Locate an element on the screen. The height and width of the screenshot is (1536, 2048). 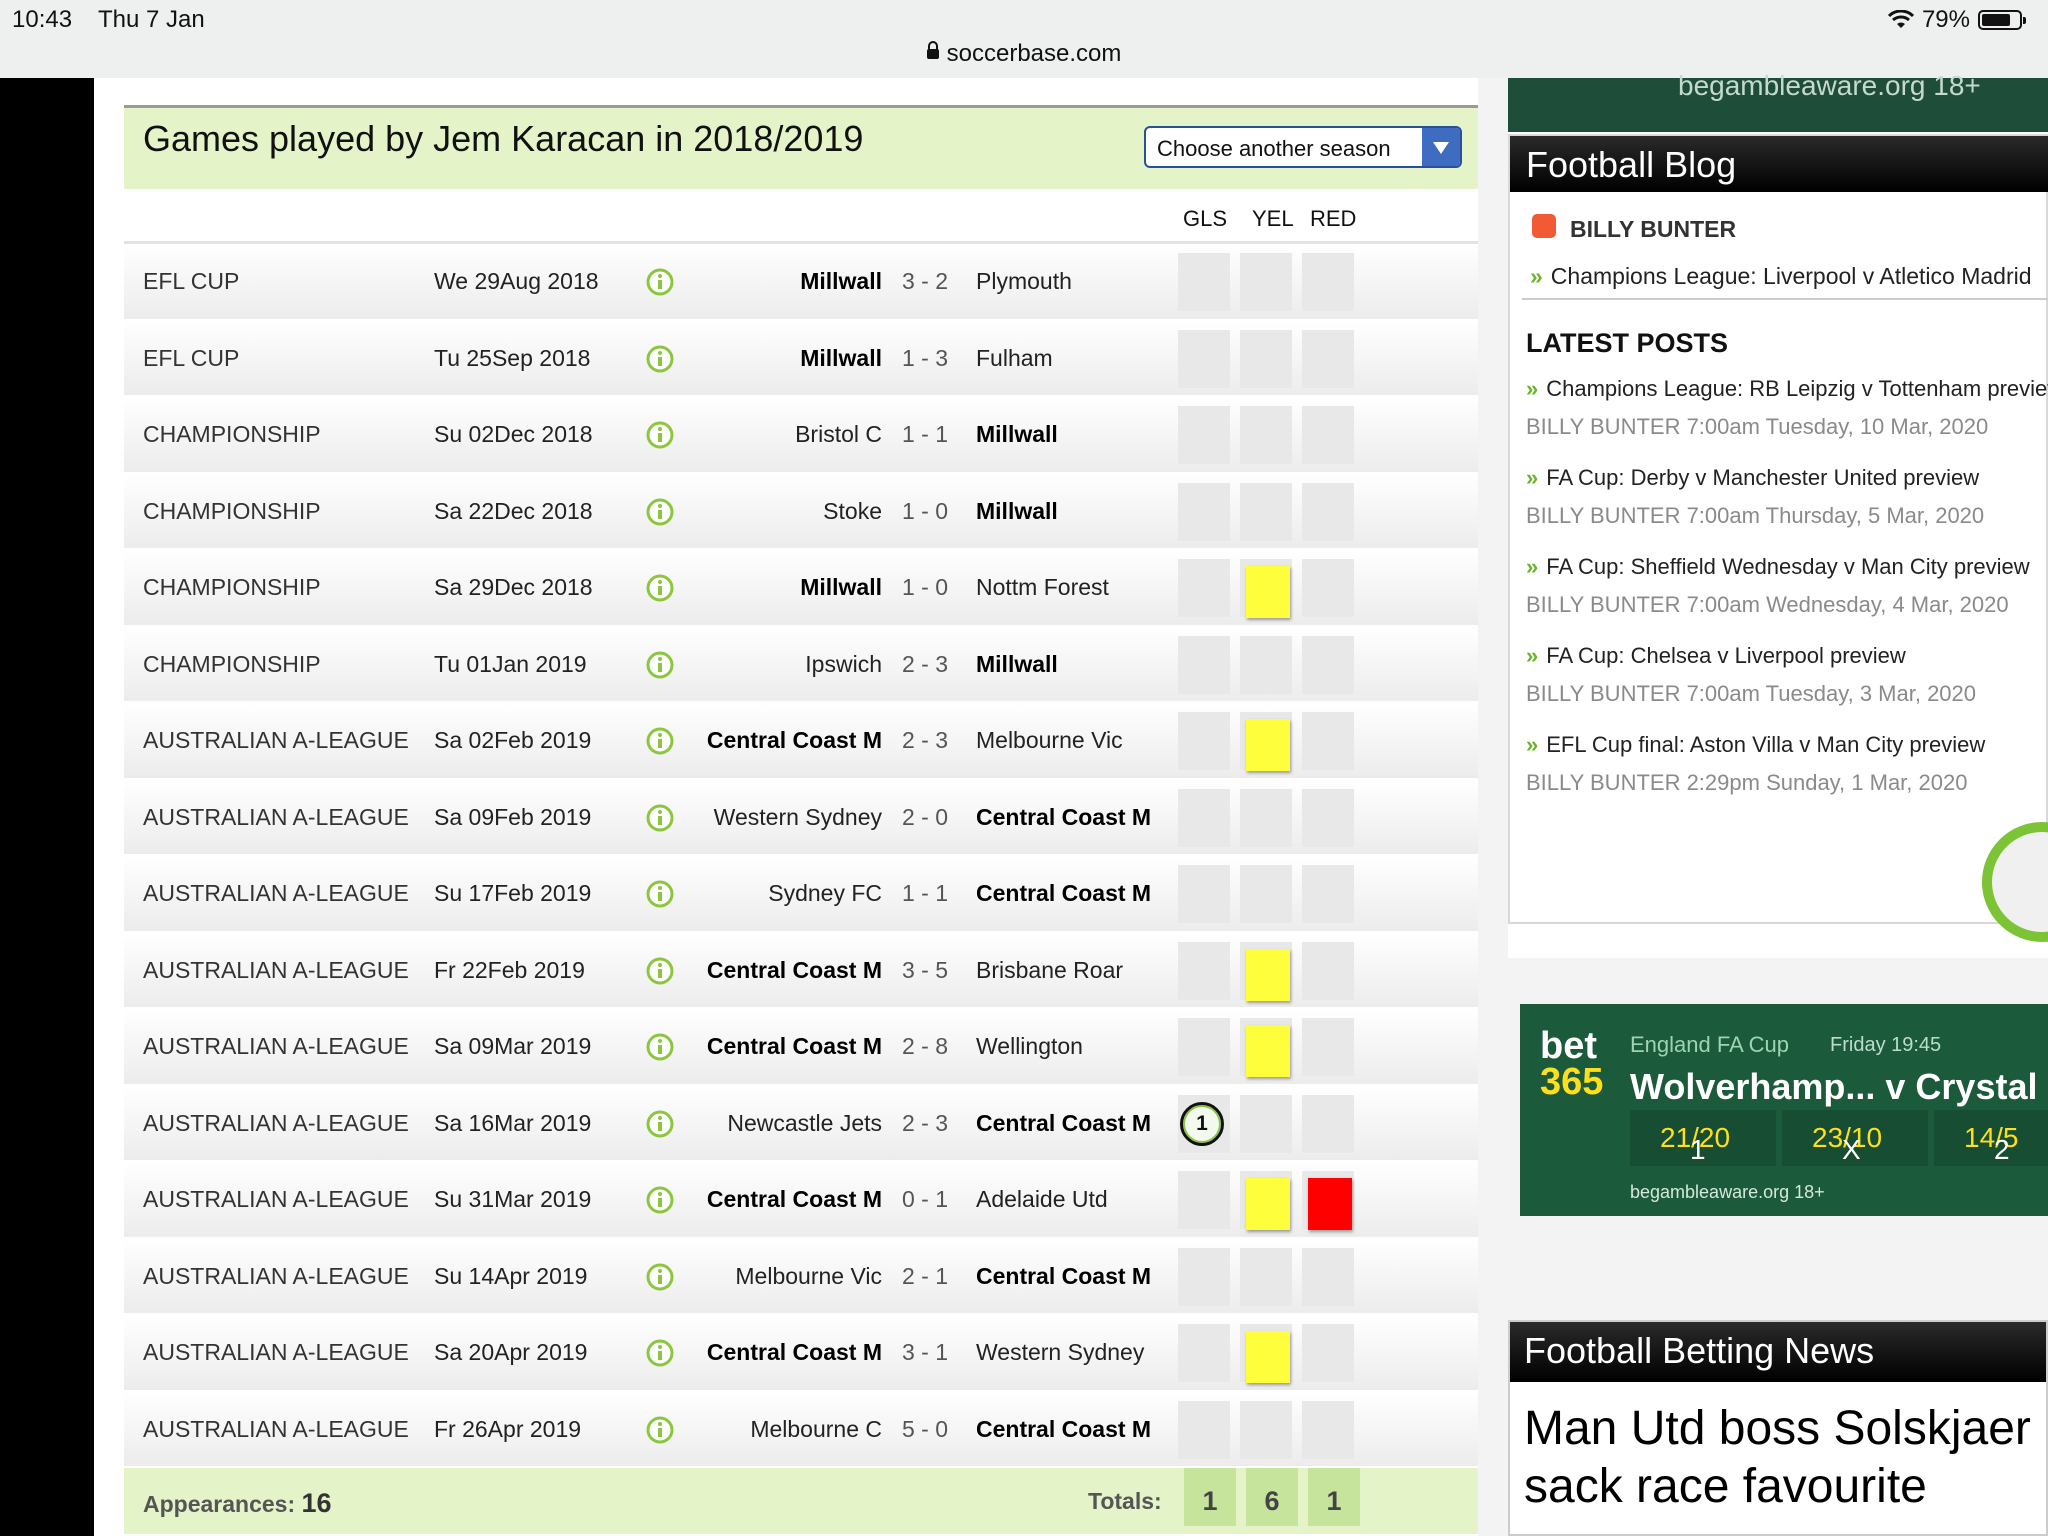
chevron-down-icon is located at coordinates (1441, 147).